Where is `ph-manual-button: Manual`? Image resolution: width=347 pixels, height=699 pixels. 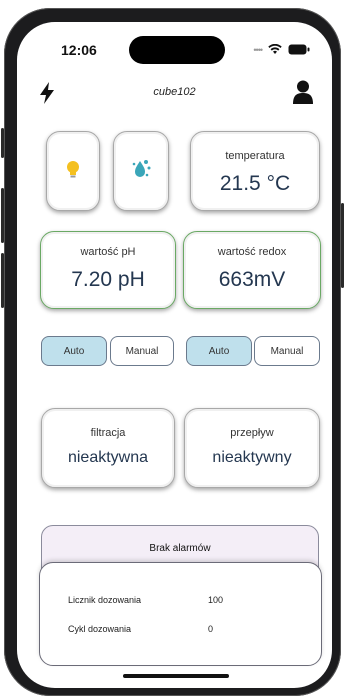
ph-manual-button: Manual is located at coordinates (142, 351).